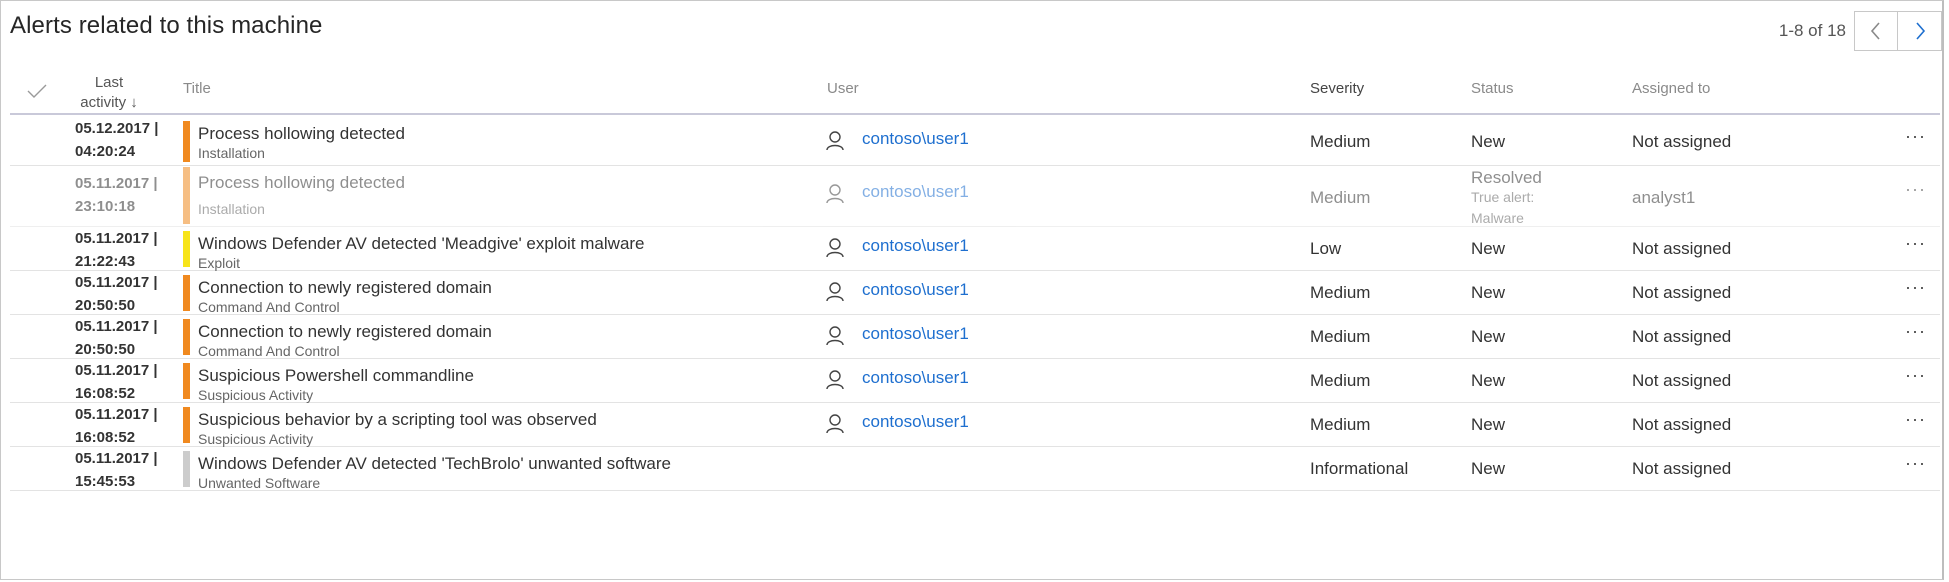 The image size is (1949, 582). I want to click on chevron-left-icon, so click(1875, 31).